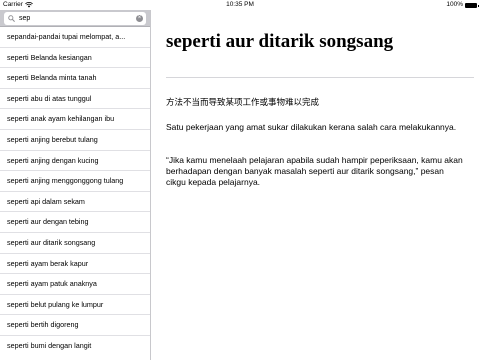  I want to click on list-item: seperti belut pulang ke lumpur, so click(75, 305).